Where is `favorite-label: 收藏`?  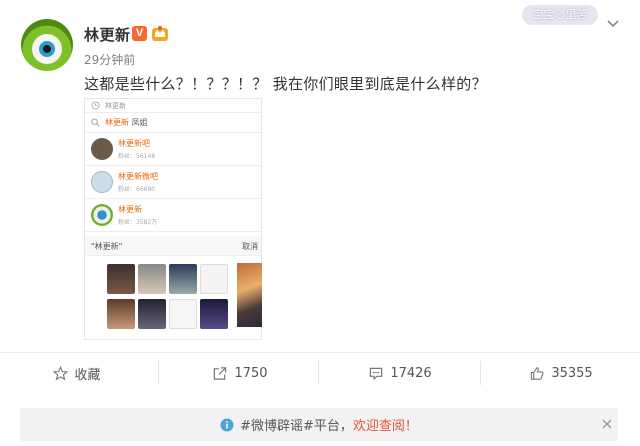 favorite-label: 收藏 is located at coordinates (87, 375).